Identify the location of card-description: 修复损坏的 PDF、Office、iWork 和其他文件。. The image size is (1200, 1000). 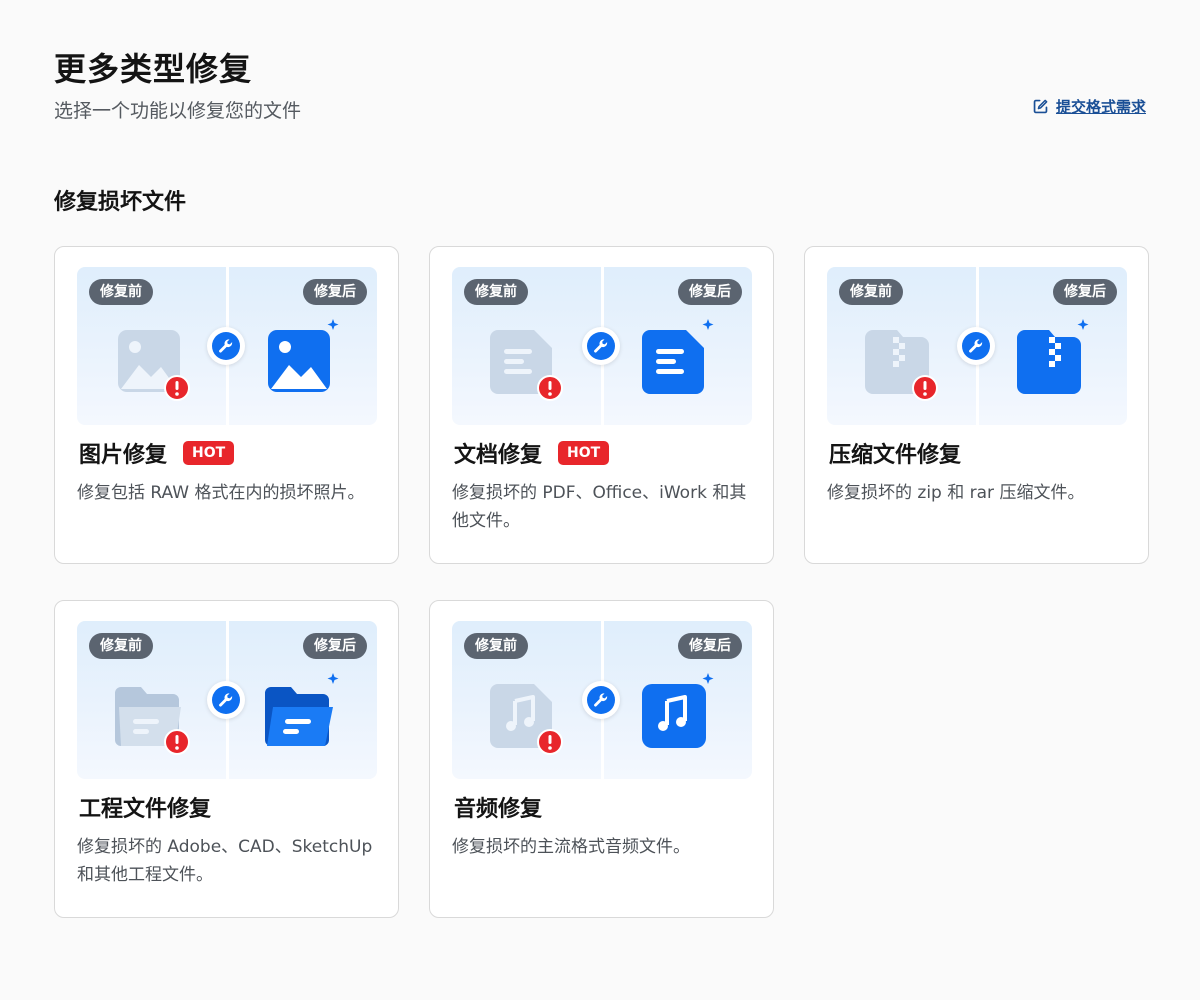
(599, 507).